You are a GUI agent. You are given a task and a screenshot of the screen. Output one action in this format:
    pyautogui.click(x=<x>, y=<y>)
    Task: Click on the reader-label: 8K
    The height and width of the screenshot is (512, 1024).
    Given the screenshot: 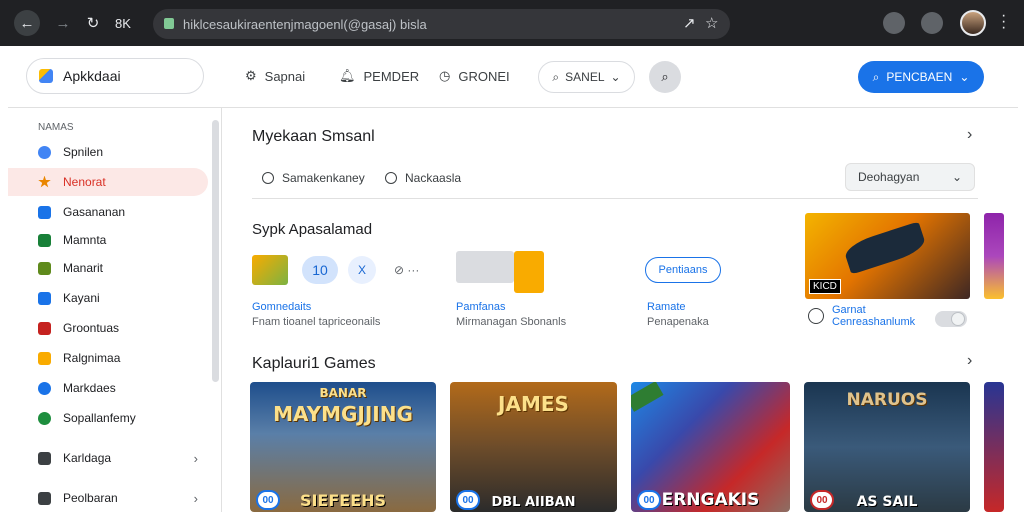 What is the action you would take?
    pyautogui.click(x=123, y=23)
    